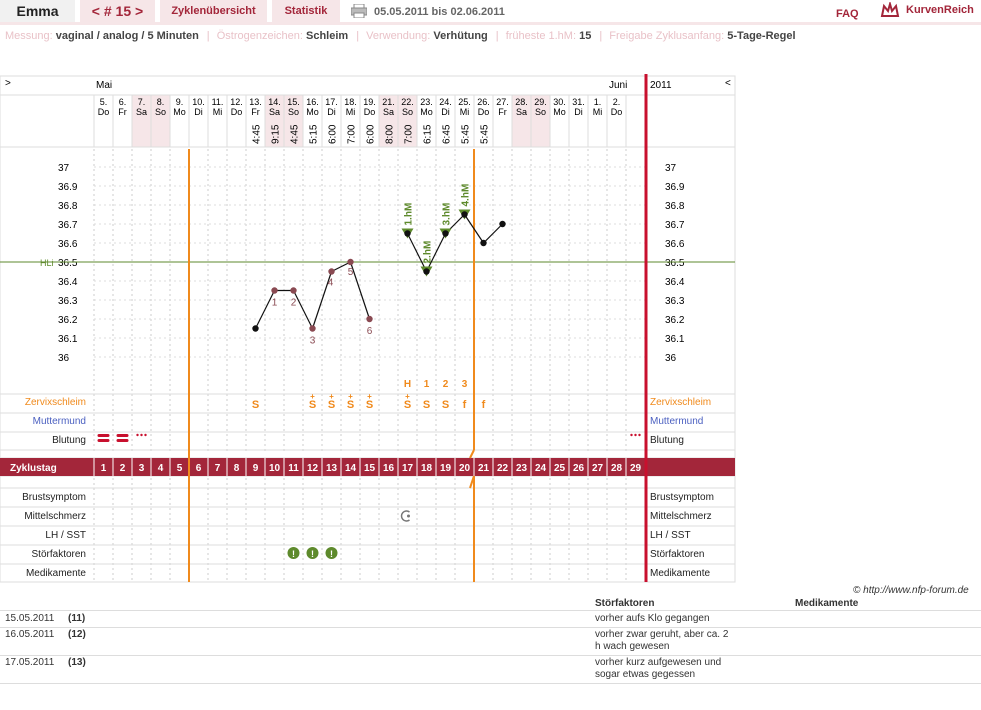 The image size is (981, 710). What do you see at coordinates (127, 36) in the screenshot?
I see `messung-value: vaginal / analog / 5 Minuten` at bounding box center [127, 36].